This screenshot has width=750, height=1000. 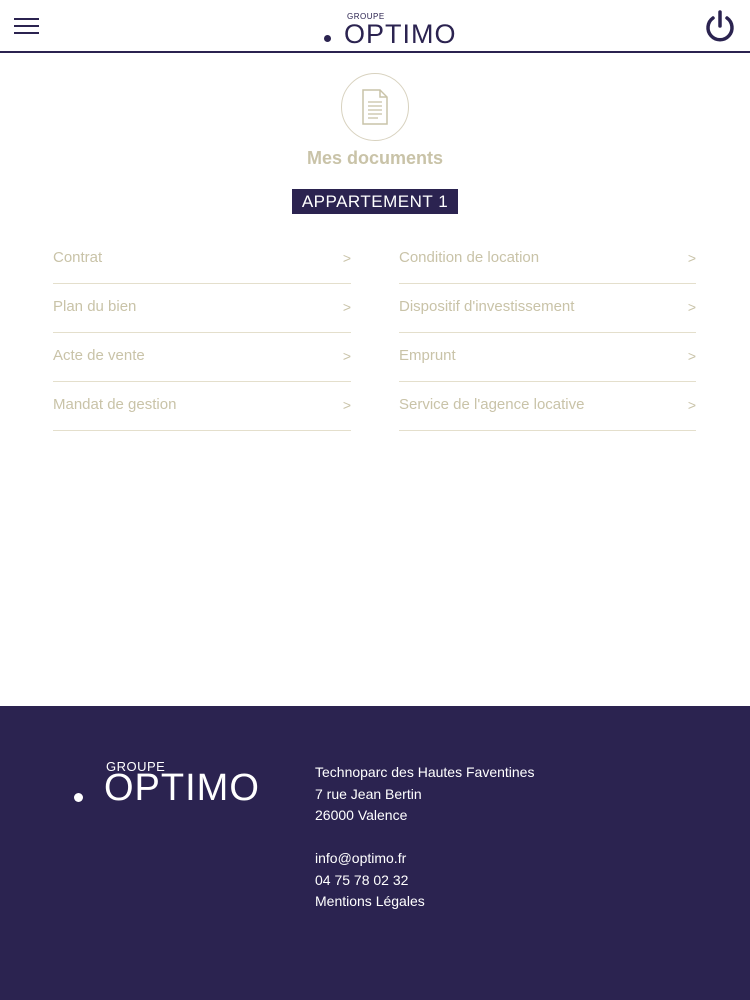 What do you see at coordinates (327, 38) in the screenshot?
I see `logo-dot` at bounding box center [327, 38].